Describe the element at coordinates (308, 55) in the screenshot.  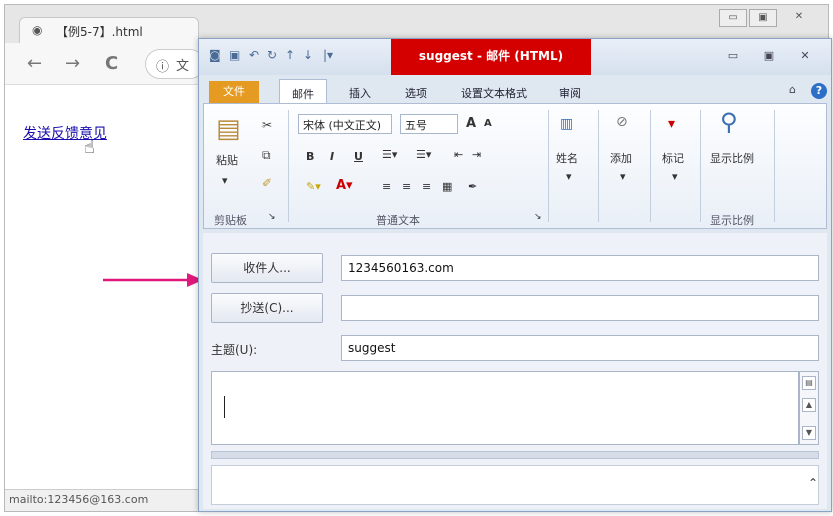
I see `down-icon: ↓` at that location.